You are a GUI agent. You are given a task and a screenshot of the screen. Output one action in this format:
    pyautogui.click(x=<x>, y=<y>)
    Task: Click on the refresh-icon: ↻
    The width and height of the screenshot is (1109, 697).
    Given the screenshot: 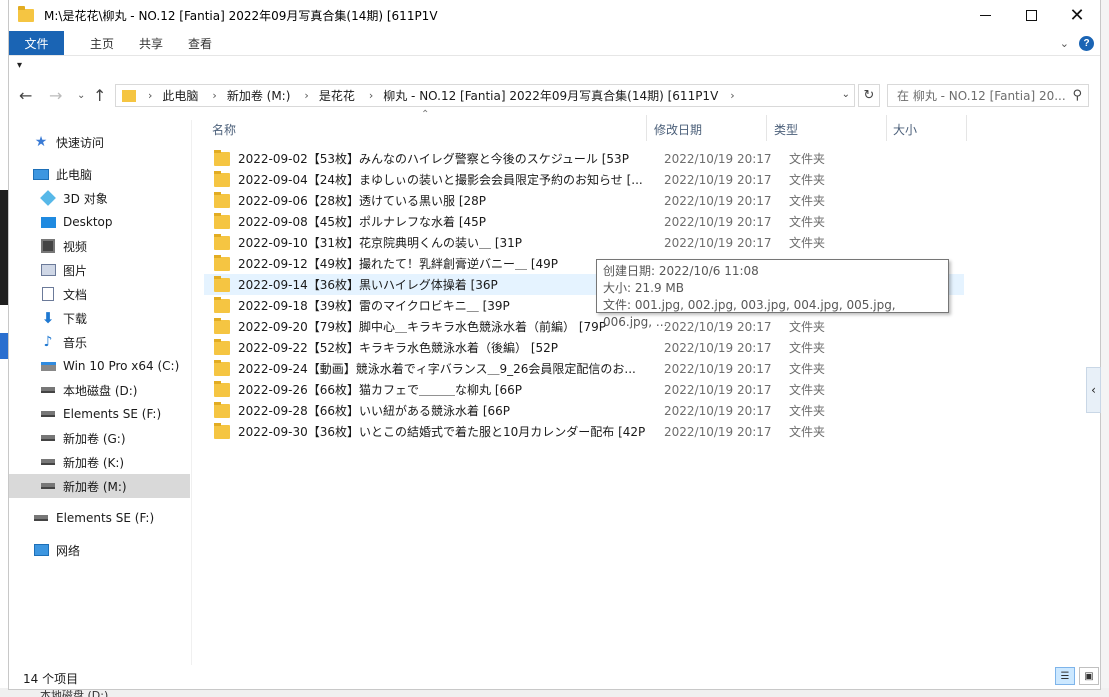 What is the action you would take?
    pyautogui.click(x=869, y=95)
    